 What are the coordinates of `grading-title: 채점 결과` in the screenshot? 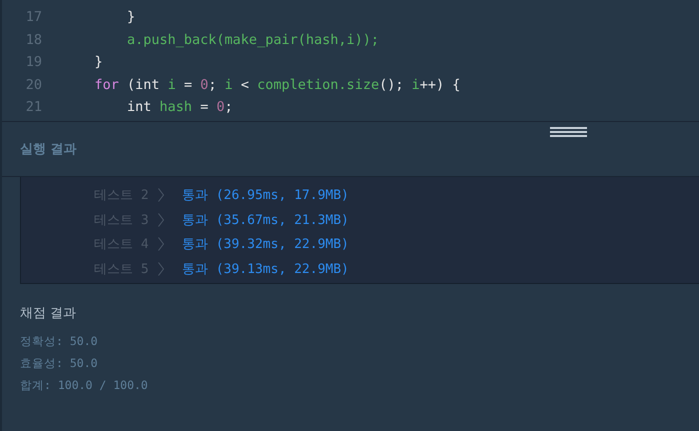 It's located at (49, 313).